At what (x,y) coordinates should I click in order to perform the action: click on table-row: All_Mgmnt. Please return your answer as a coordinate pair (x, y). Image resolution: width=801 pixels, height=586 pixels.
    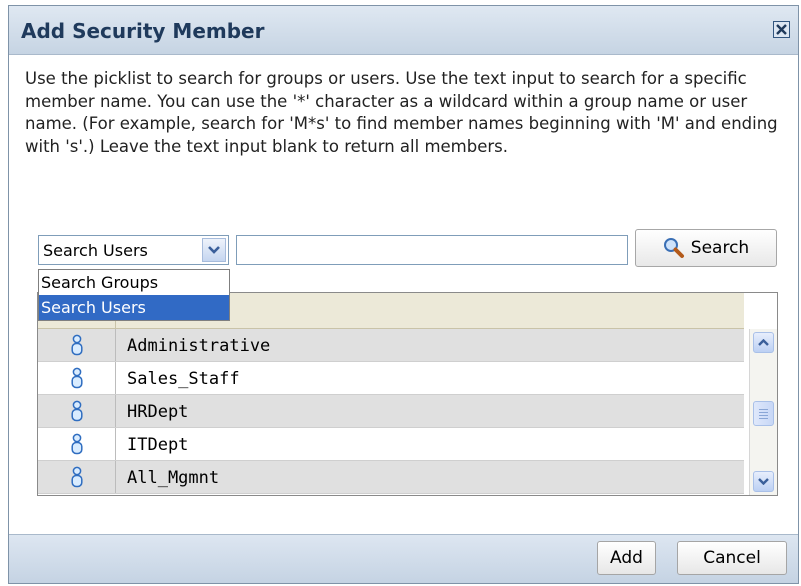
    Looking at the image, I should click on (391, 477).